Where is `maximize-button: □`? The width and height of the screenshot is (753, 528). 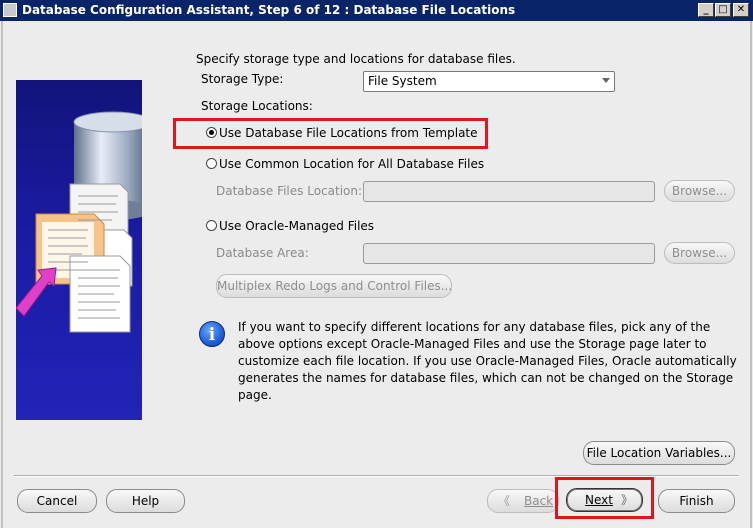 maximize-button: □ is located at coordinates (723, 10).